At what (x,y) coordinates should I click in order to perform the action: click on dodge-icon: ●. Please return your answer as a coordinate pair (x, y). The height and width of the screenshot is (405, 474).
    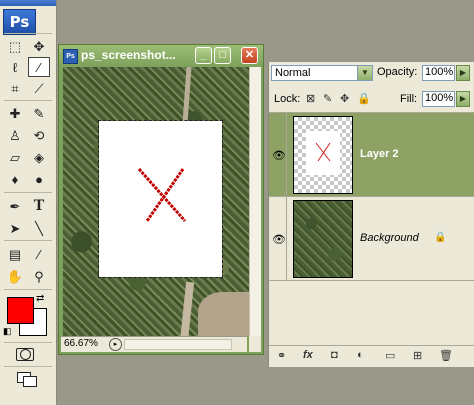
    Looking at the image, I should click on (39, 179).